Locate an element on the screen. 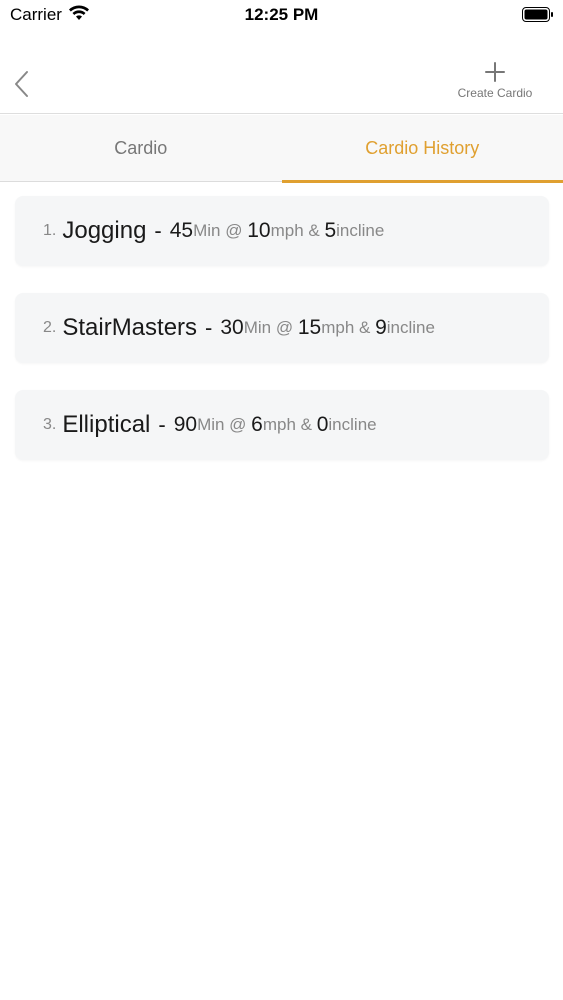 The height and width of the screenshot is (1000, 563). item-speed: 6 is located at coordinates (257, 424).